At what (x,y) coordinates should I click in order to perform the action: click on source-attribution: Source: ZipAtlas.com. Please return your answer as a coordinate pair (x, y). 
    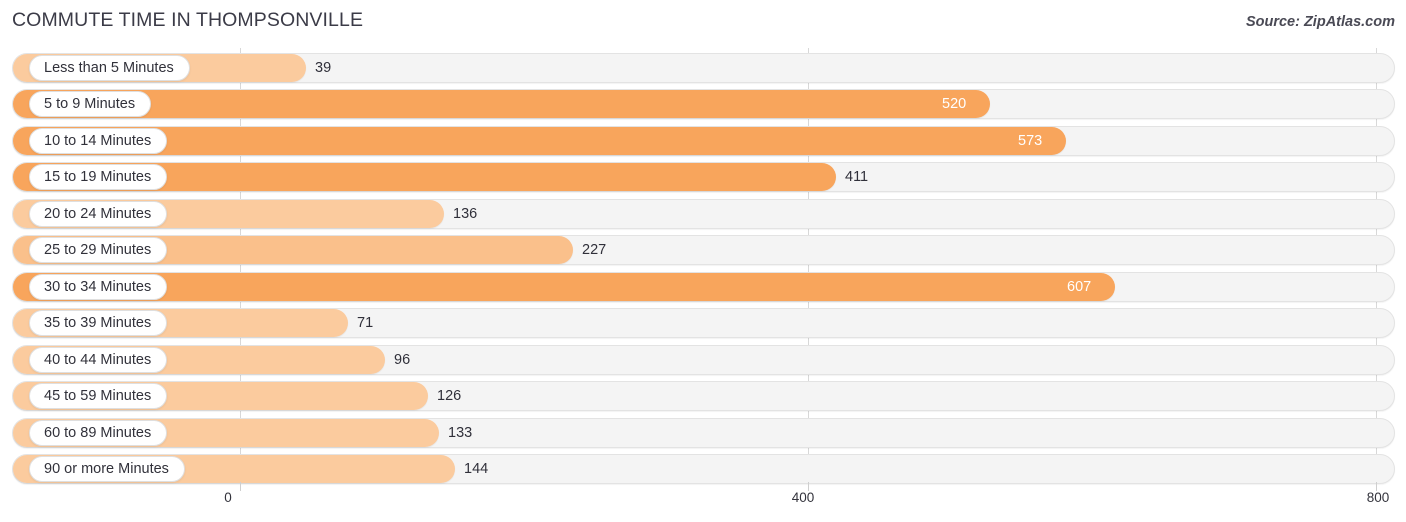
    Looking at the image, I should click on (1320, 22).